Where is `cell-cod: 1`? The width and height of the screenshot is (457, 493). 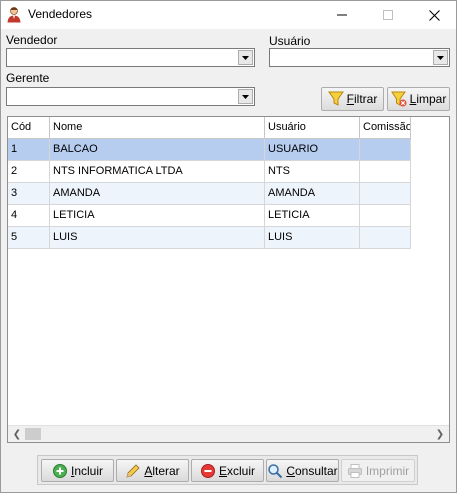
cell-cod: 1 is located at coordinates (29, 149).